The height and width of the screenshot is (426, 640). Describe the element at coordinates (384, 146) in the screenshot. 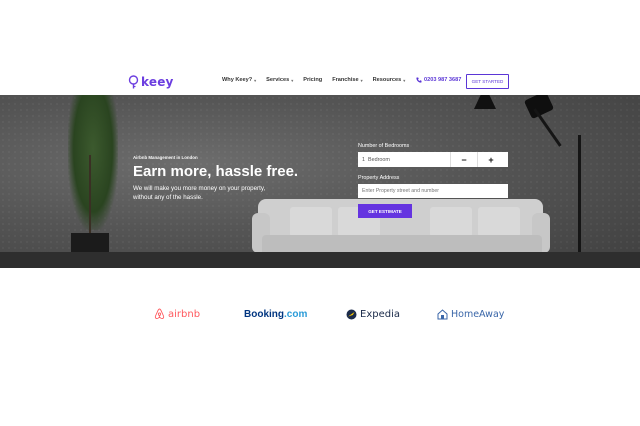

I see `bedrooms-label: Number of Bedrooms` at that location.